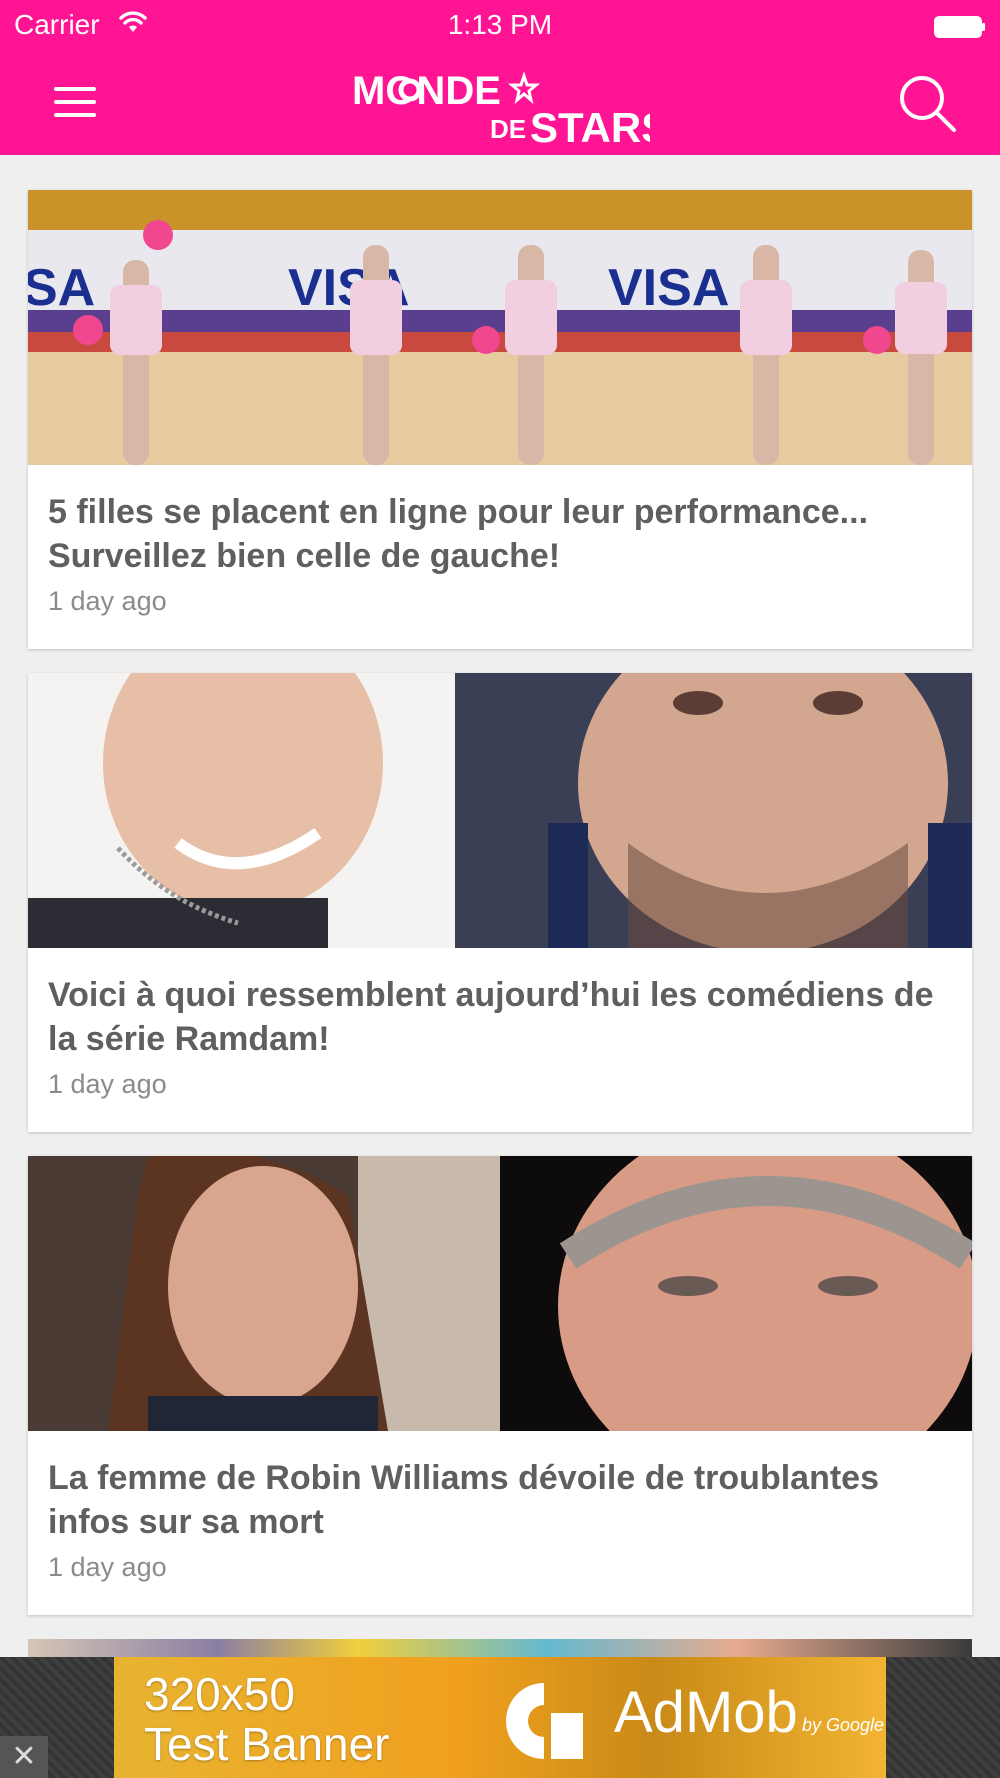 This screenshot has height=1778, width=1000. I want to click on article-image-actors, so click(500, 810).